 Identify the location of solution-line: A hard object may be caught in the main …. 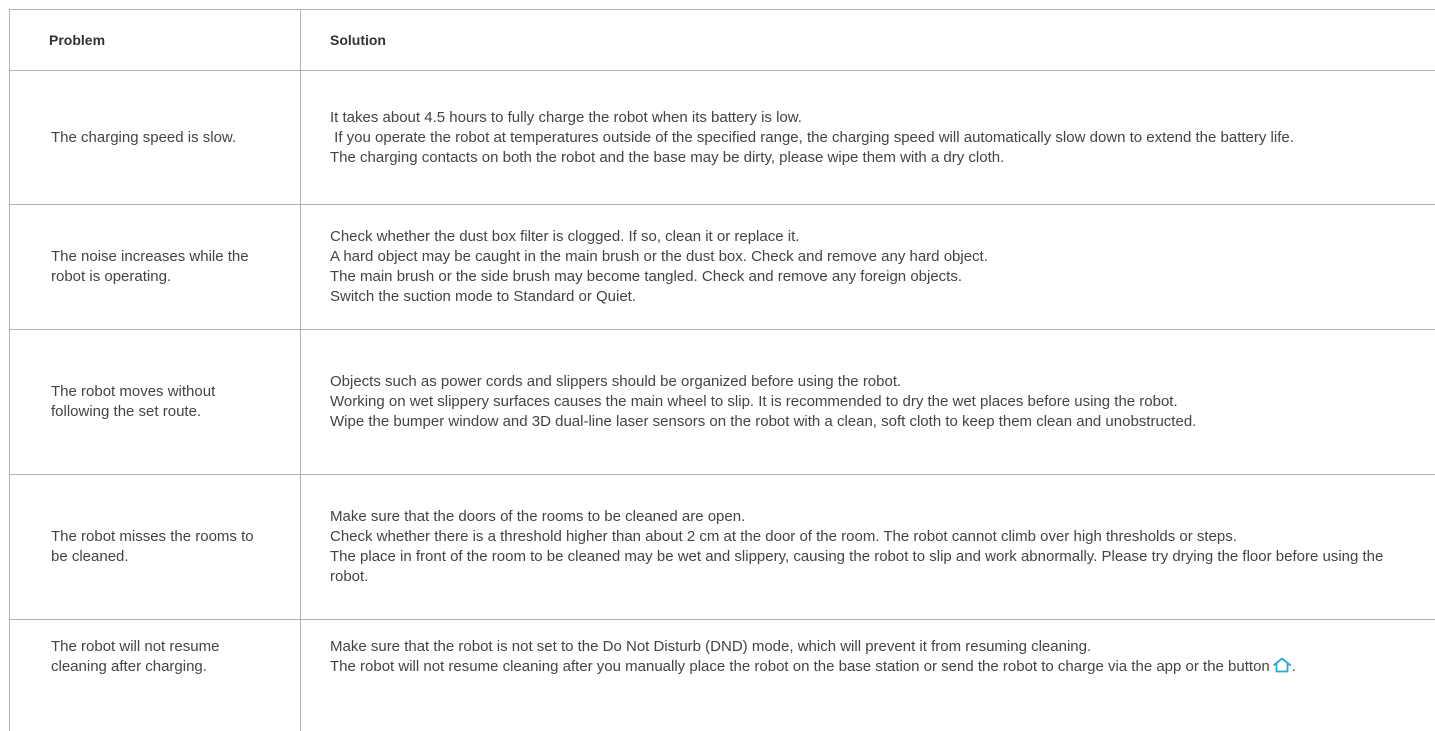
(659, 256).